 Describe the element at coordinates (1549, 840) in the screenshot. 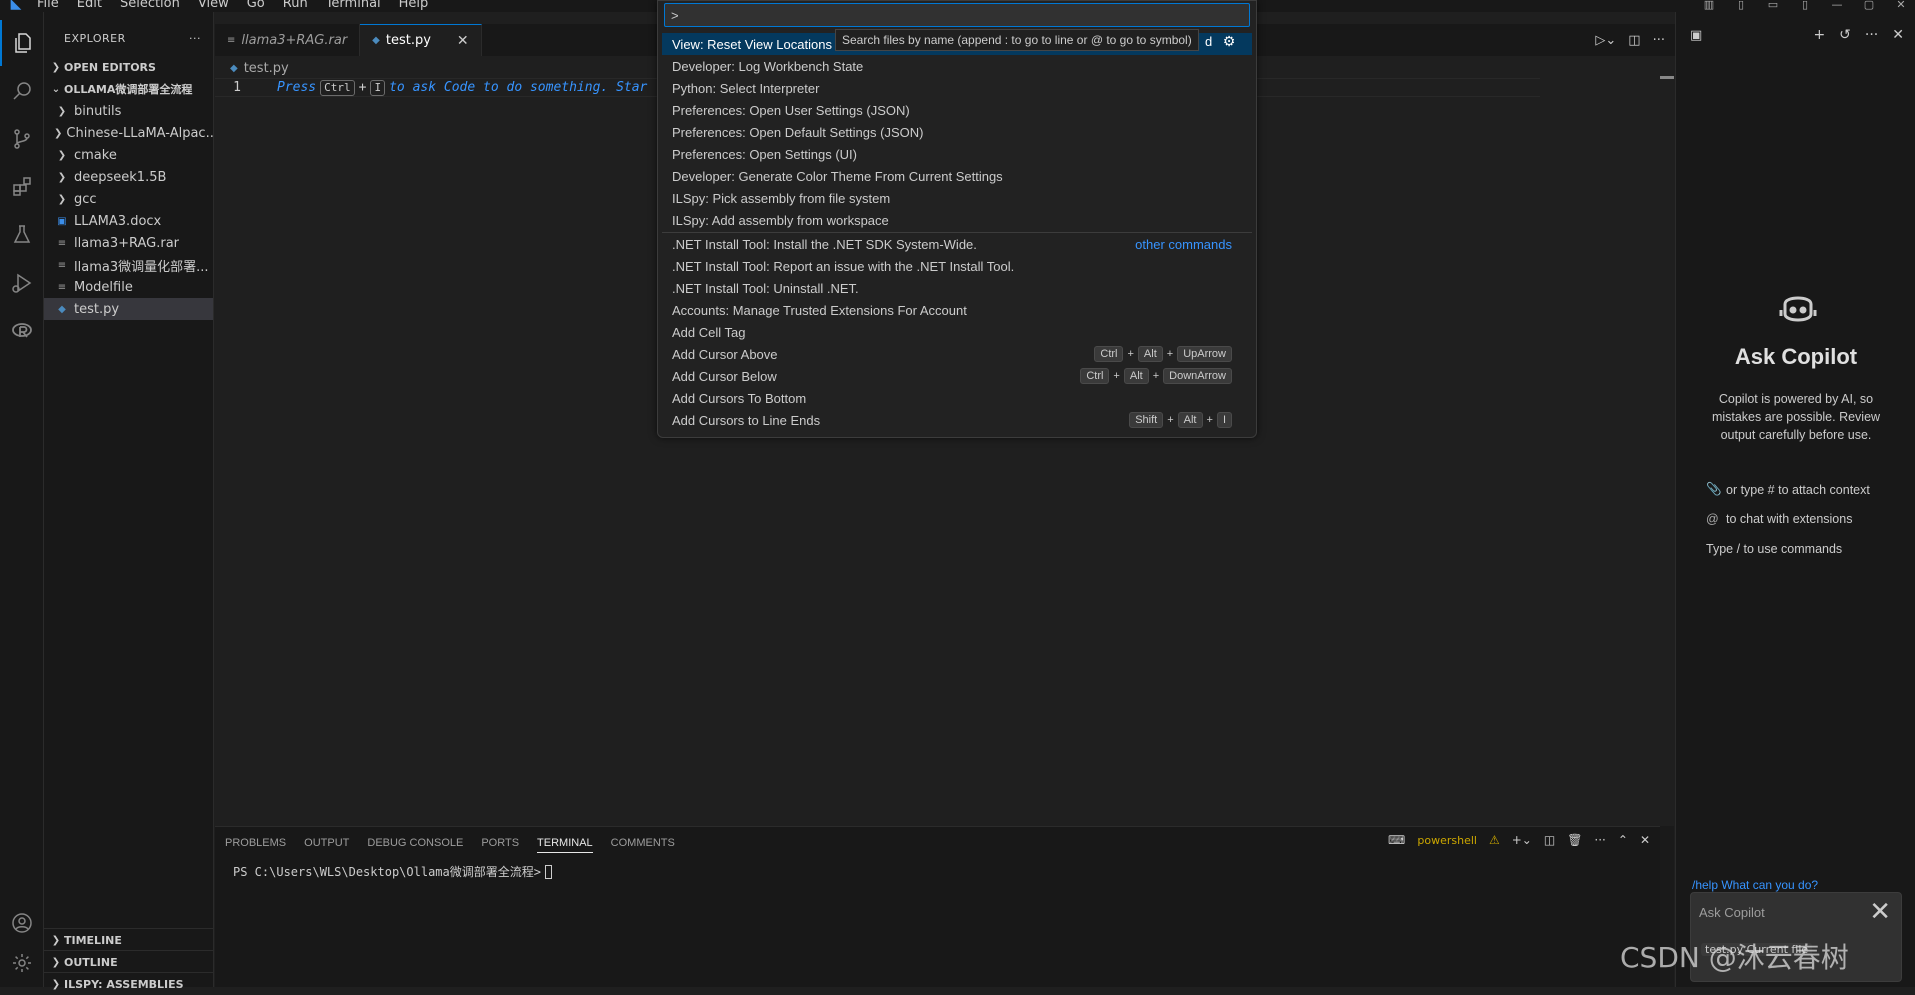

I see `split-terminal-icon: ◫` at that location.